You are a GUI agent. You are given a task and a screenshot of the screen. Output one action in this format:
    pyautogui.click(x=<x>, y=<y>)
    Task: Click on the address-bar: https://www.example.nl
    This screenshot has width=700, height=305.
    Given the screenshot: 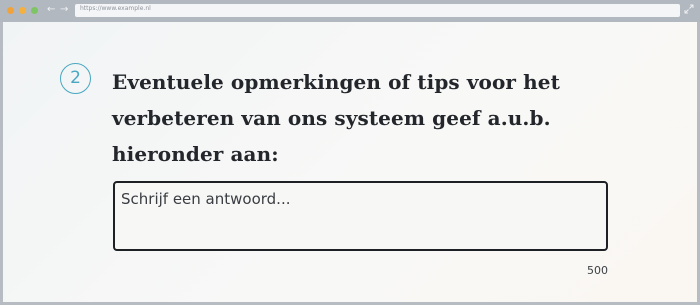 What is the action you would take?
    pyautogui.click(x=377, y=10)
    